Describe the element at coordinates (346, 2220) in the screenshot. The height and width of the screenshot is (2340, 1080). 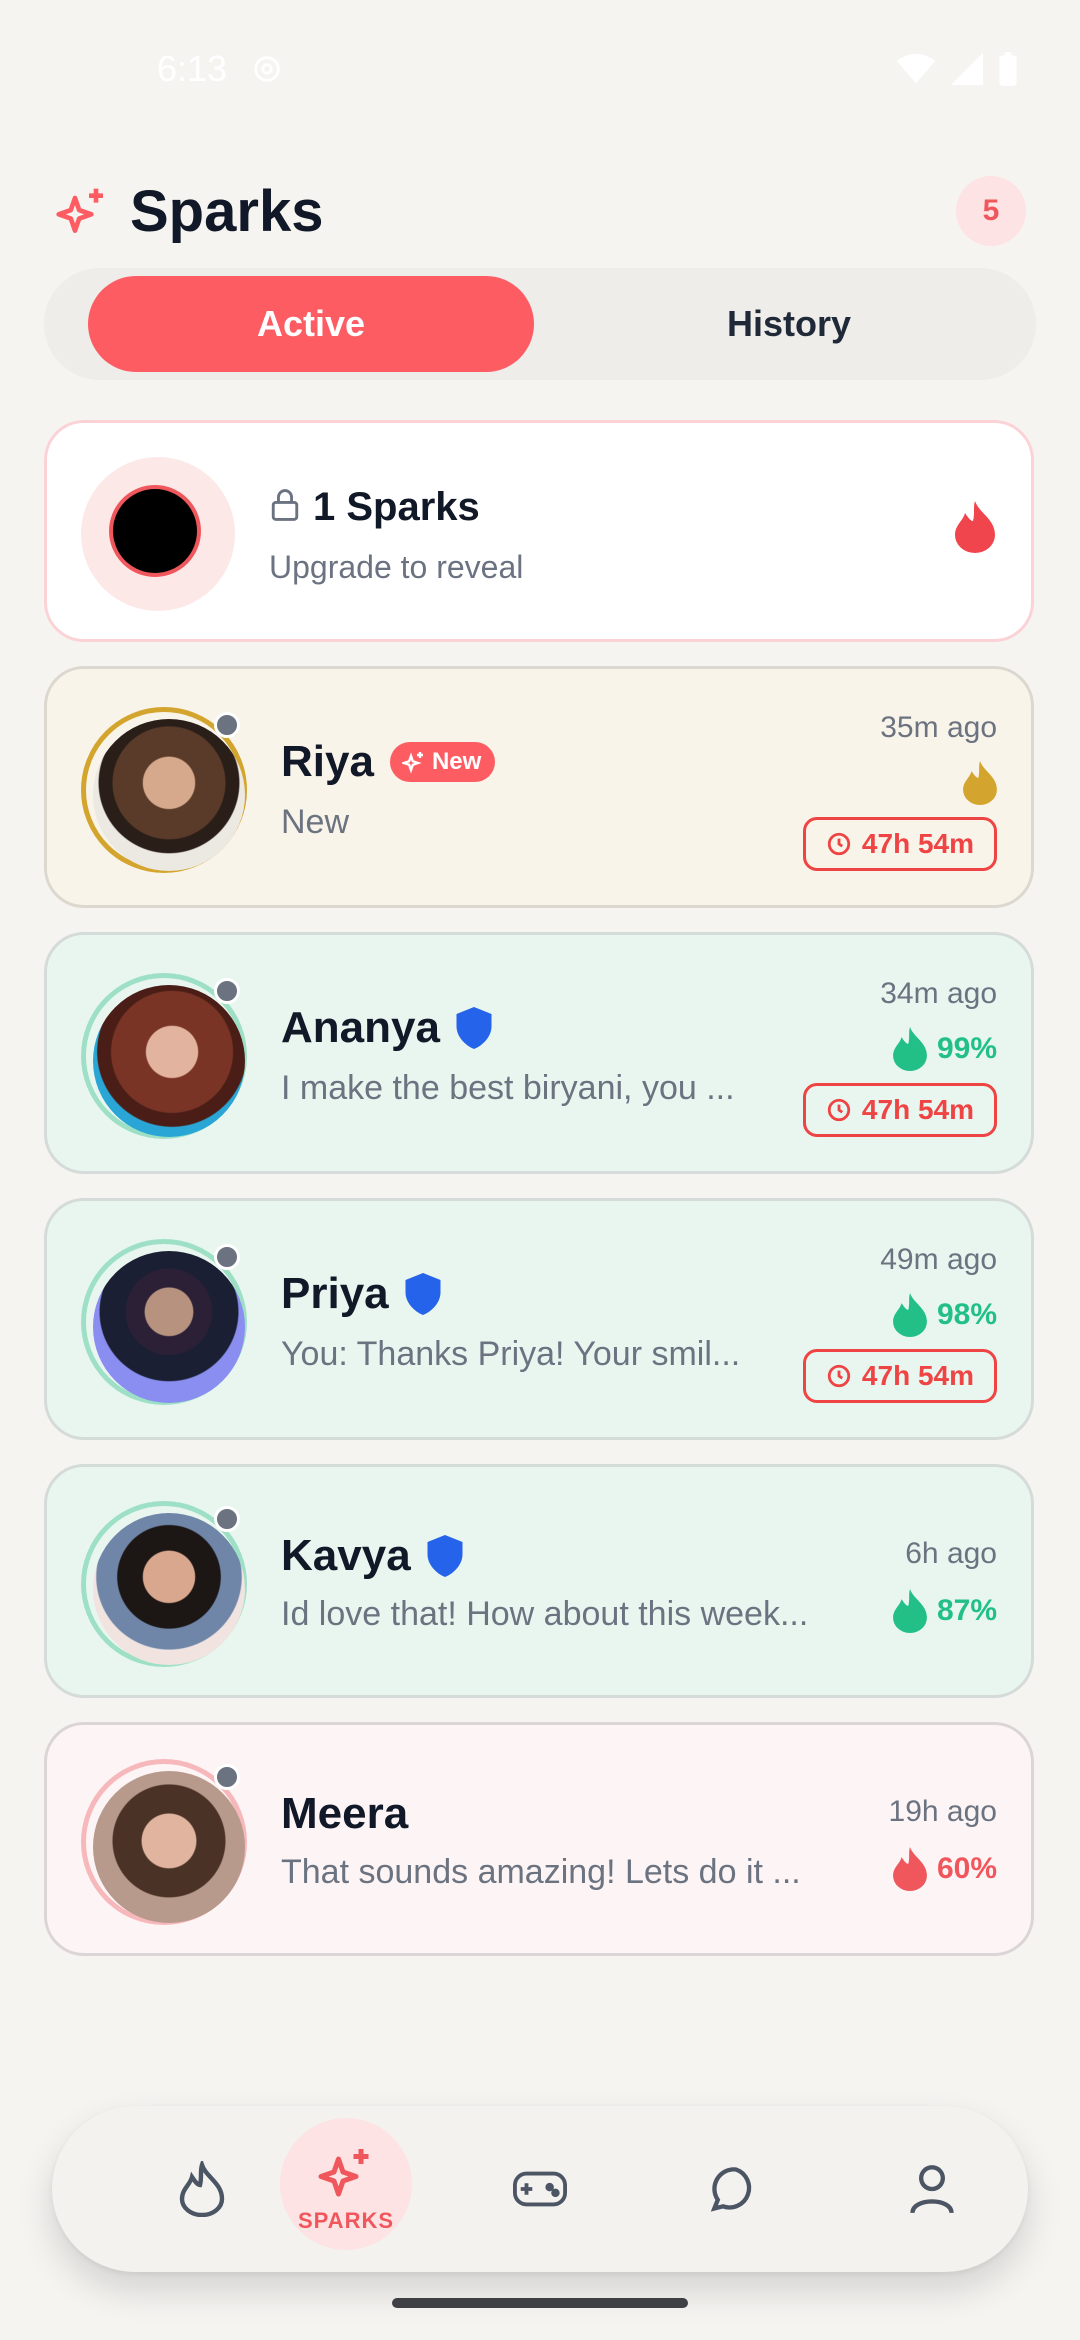
I see `nav-label-sparks: SPARKS` at that location.